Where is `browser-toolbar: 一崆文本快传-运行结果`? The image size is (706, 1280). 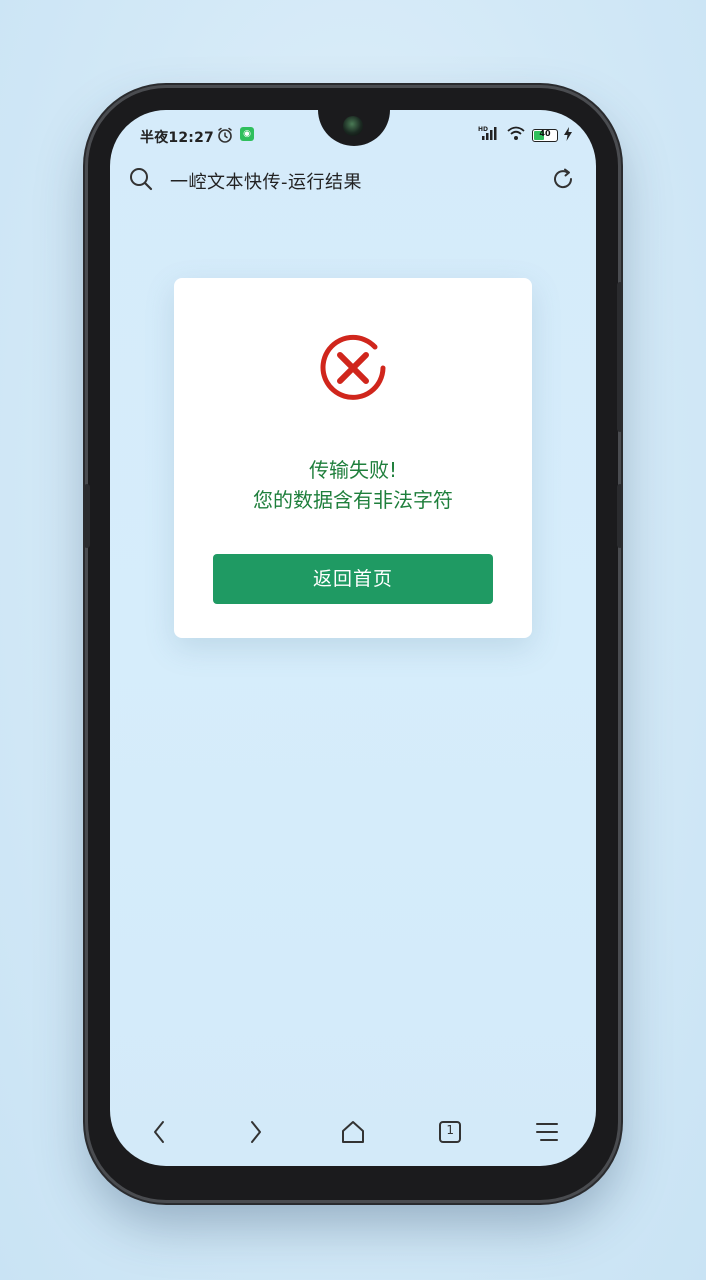 browser-toolbar: 一崆文本快传-运行结果 is located at coordinates (353, 180).